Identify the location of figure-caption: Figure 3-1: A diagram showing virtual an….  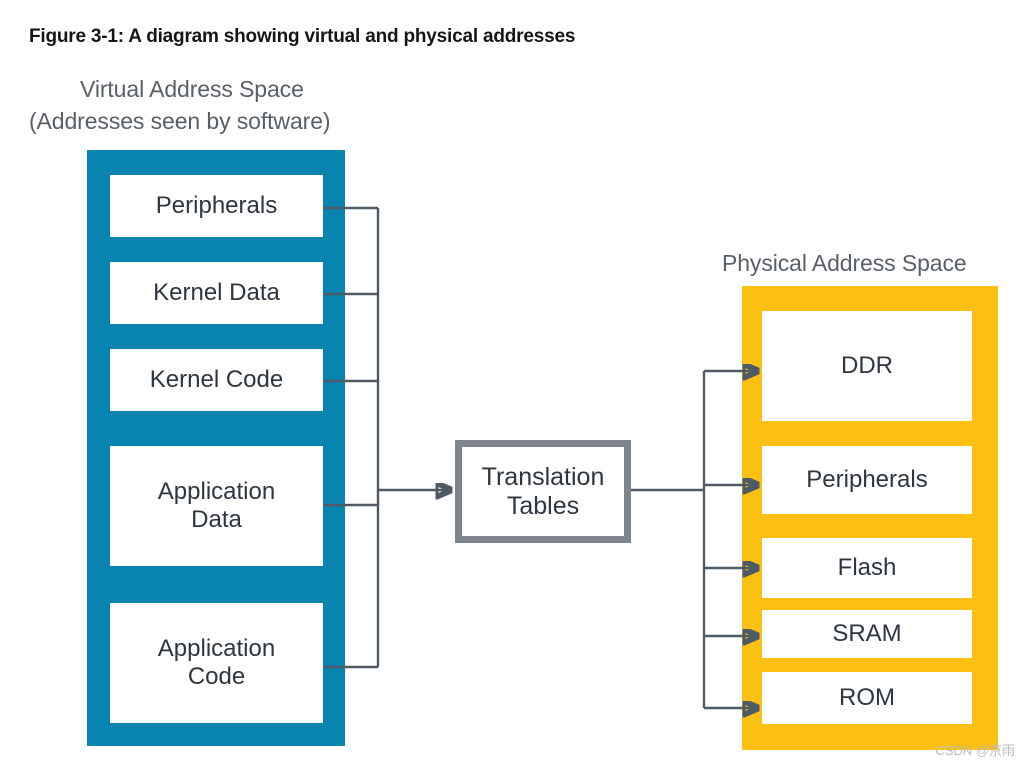
(302, 36).